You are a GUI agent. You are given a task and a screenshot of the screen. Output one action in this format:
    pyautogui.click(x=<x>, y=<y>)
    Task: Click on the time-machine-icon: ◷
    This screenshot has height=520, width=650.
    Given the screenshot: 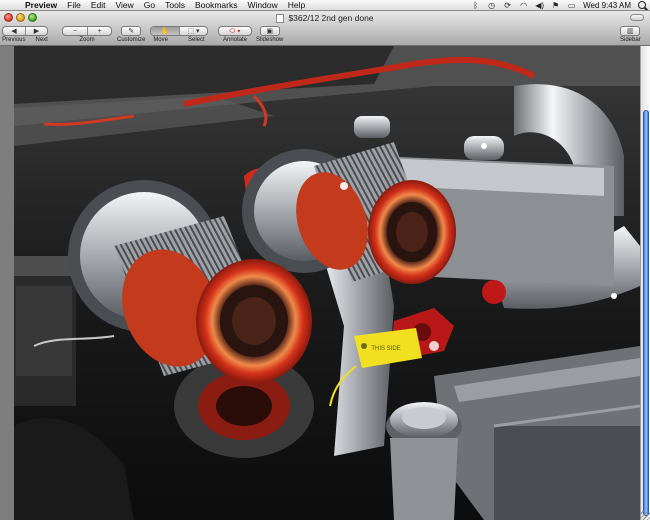 What is the action you would take?
    pyautogui.click(x=491, y=5)
    